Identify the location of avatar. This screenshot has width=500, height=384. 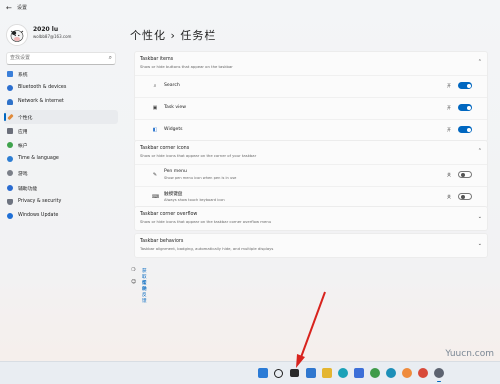
(17, 35).